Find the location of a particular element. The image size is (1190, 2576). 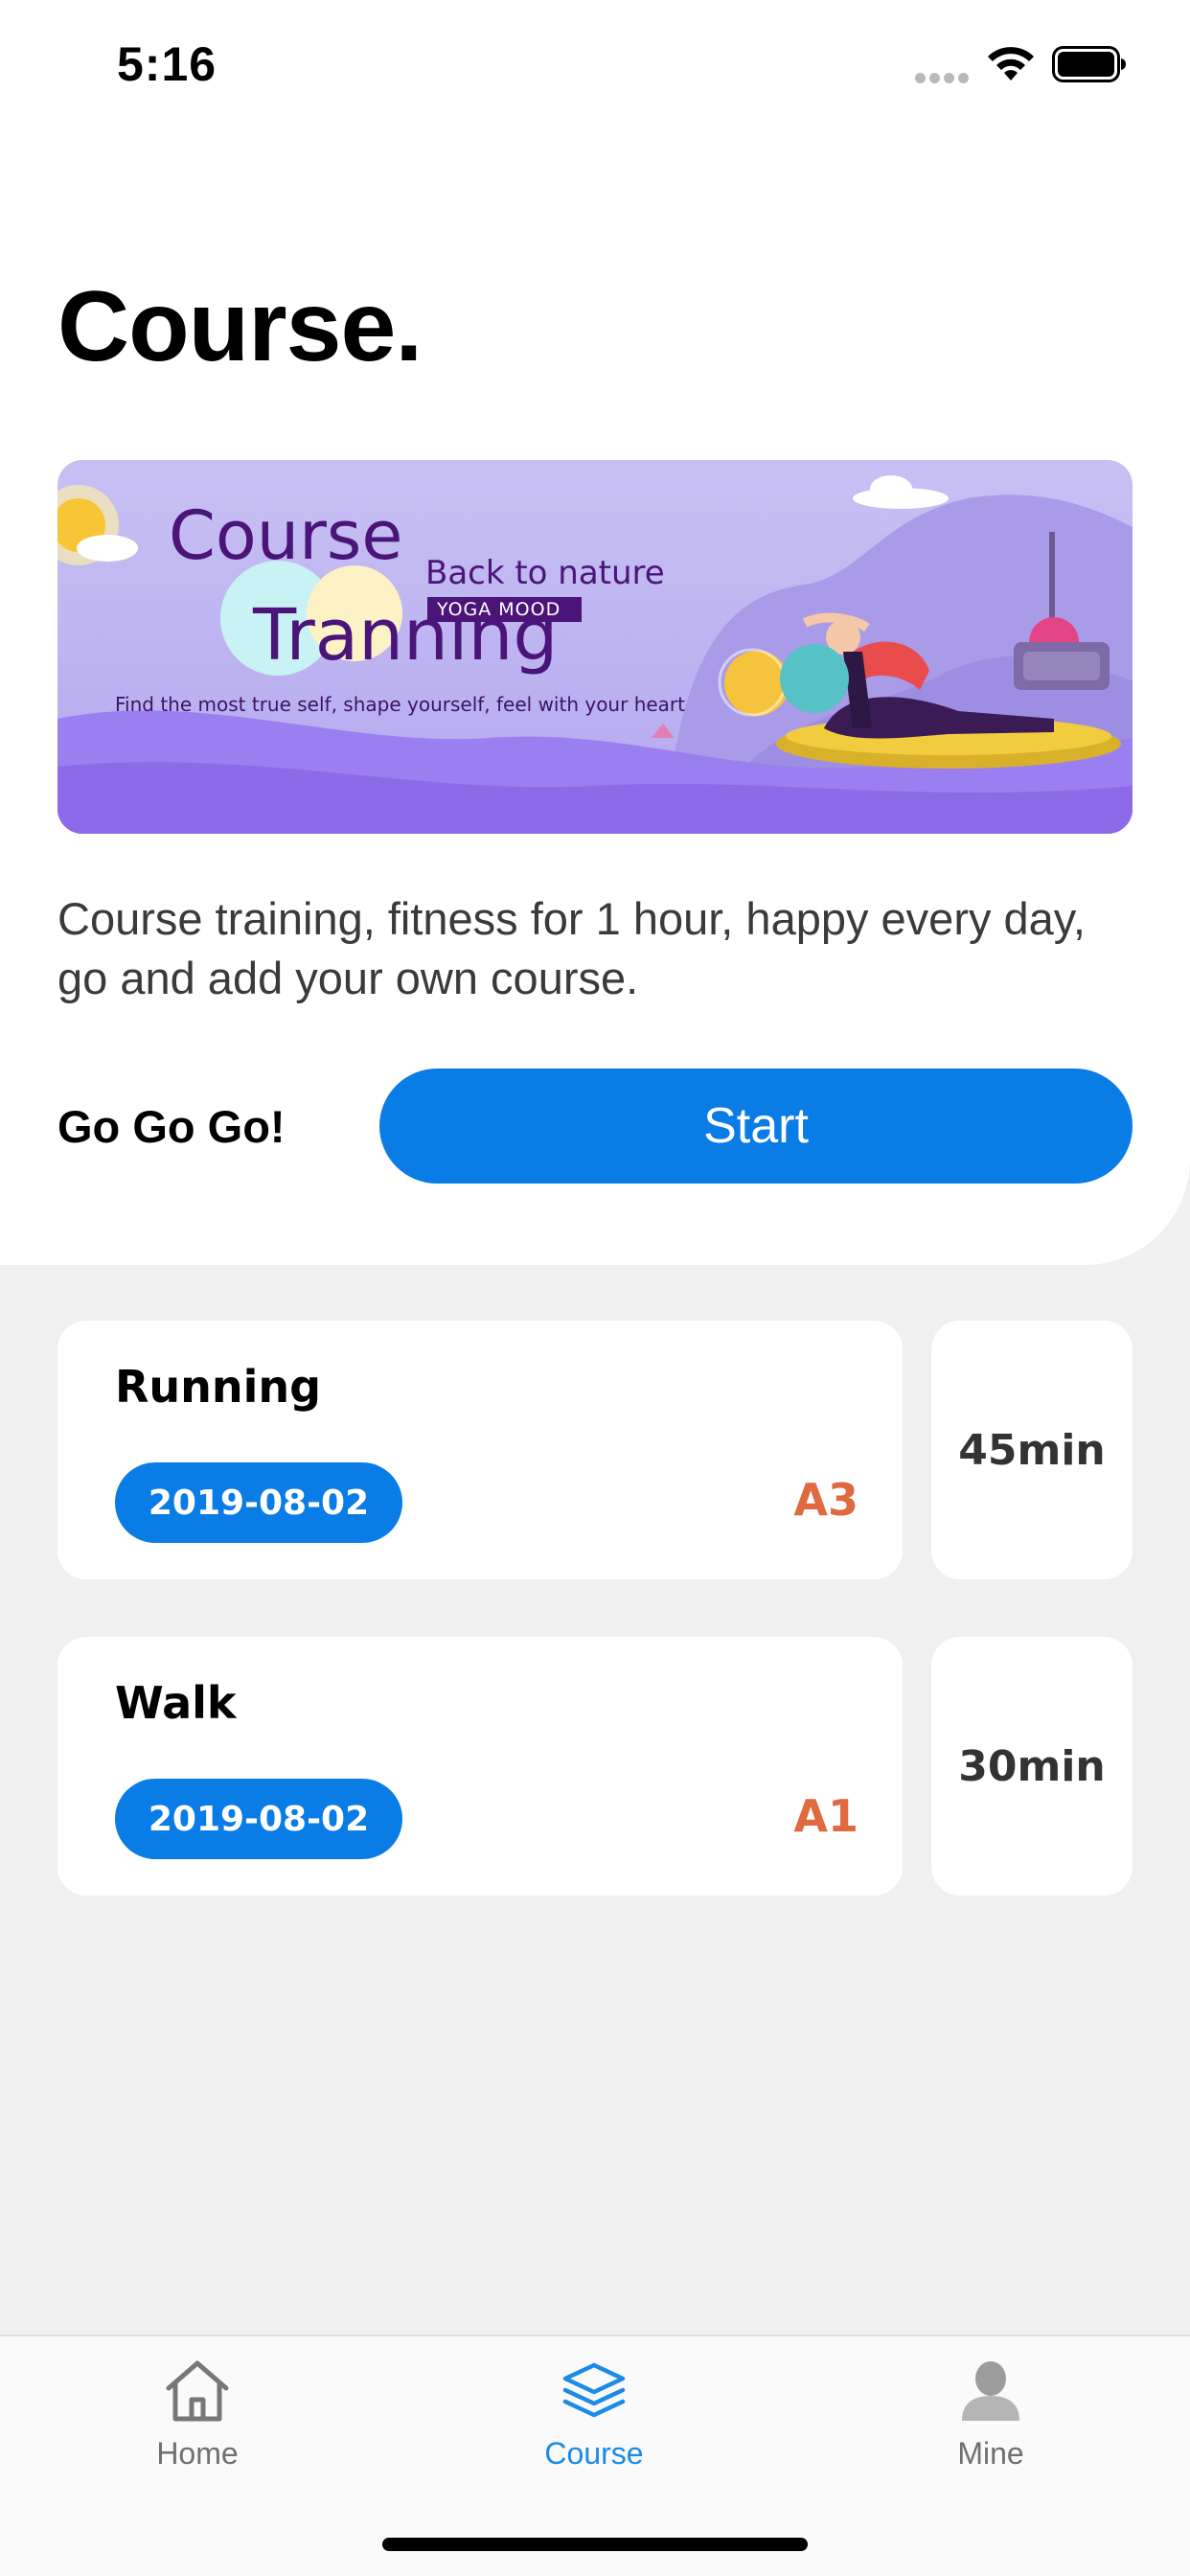

course-duration: 45min is located at coordinates (1032, 1450).